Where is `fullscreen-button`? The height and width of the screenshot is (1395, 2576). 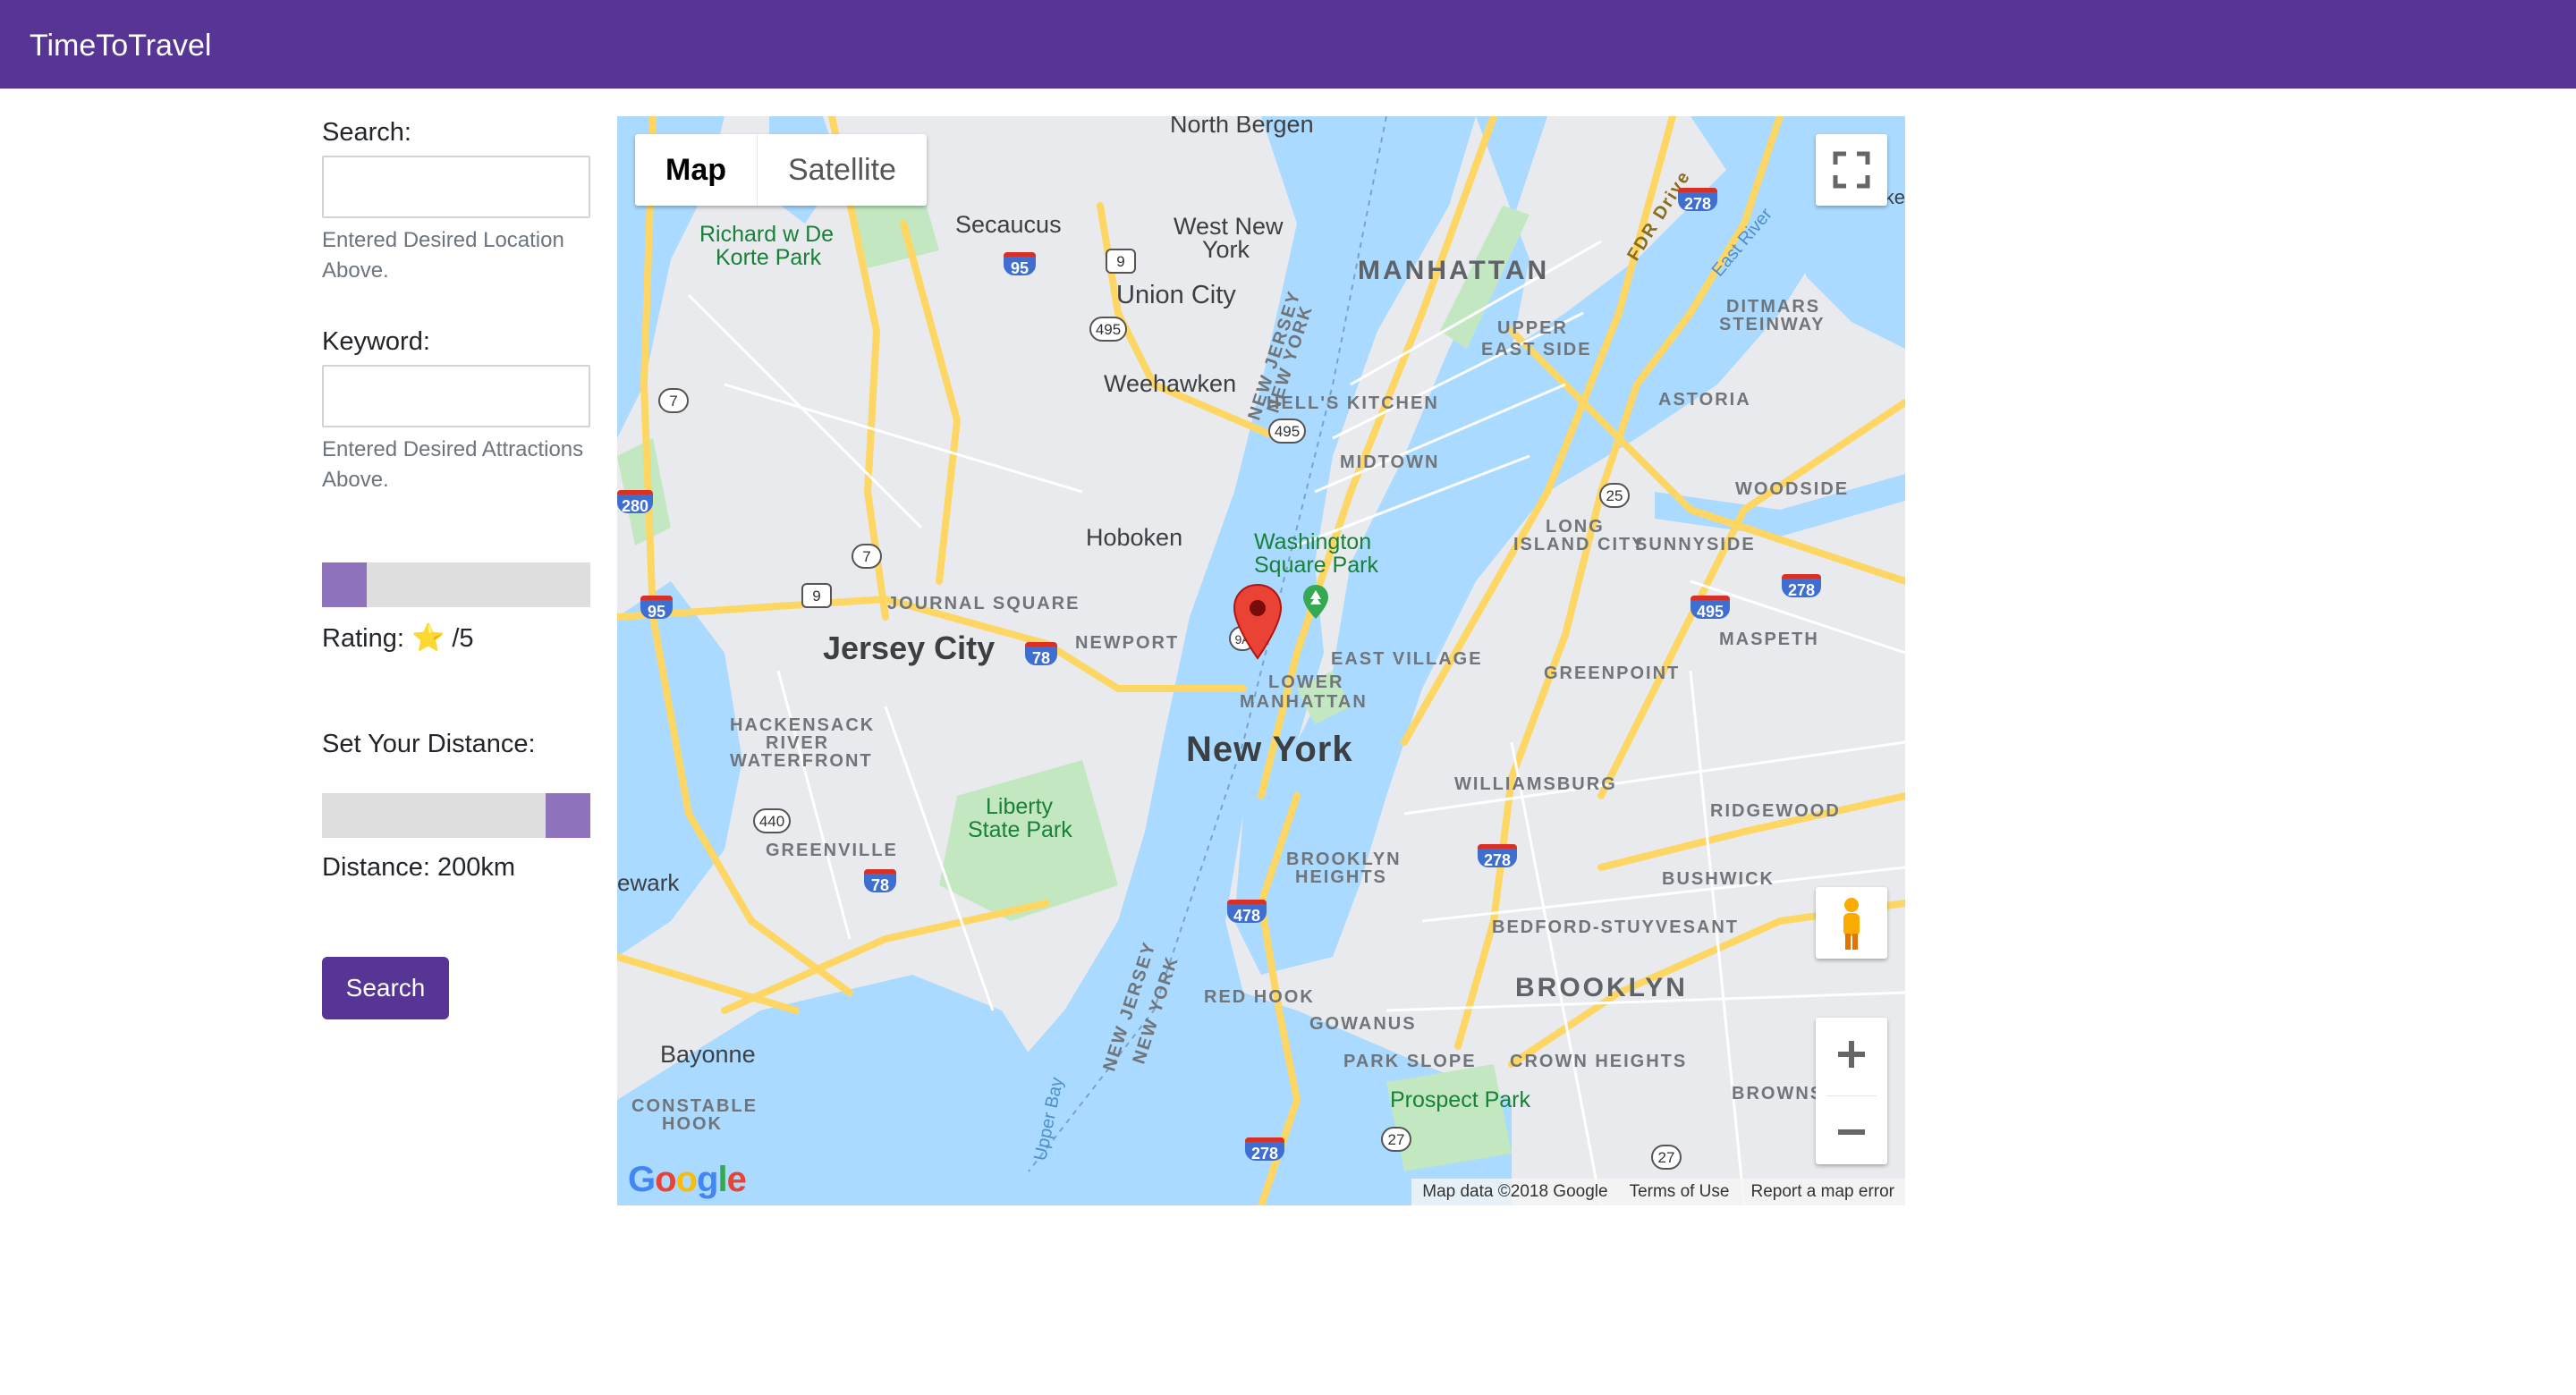 fullscreen-button is located at coordinates (1851, 170).